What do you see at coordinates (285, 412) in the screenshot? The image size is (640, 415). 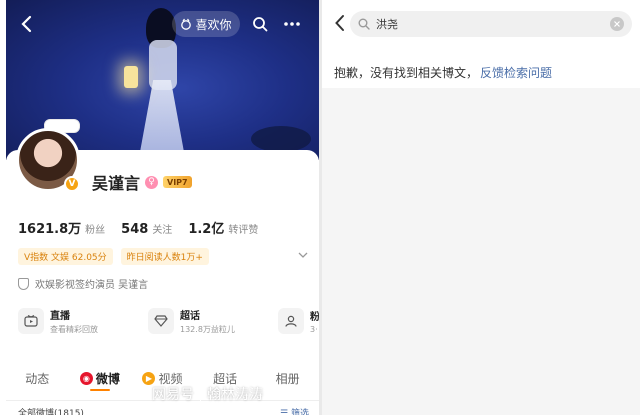 I see `filter-icon: ☰` at bounding box center [285, 412].